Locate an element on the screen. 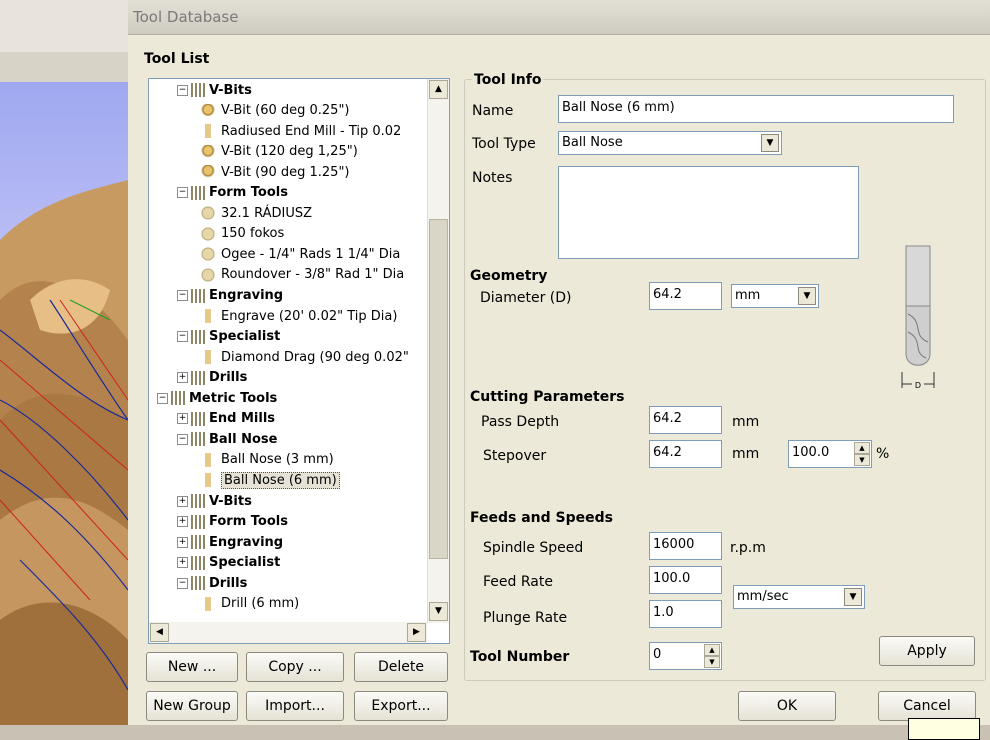 This screenshot has height=740, width=990. tree-group-node: + Engraving is located at coordinates (230, 542).